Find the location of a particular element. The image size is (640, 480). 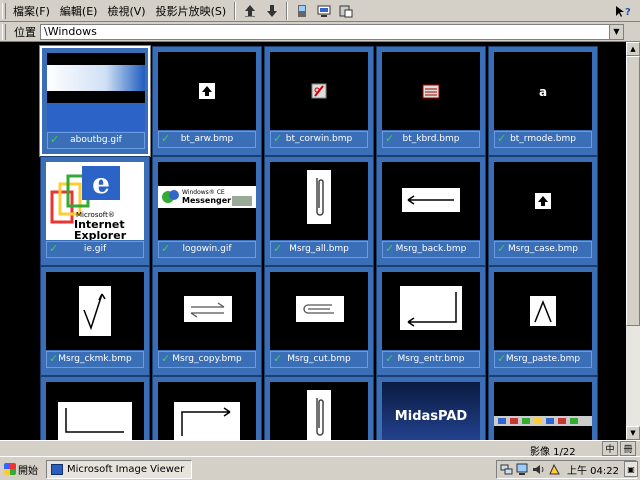

thumbnail-tile: ✓ bt_arw.bmp is located at coordinates (207, 101).